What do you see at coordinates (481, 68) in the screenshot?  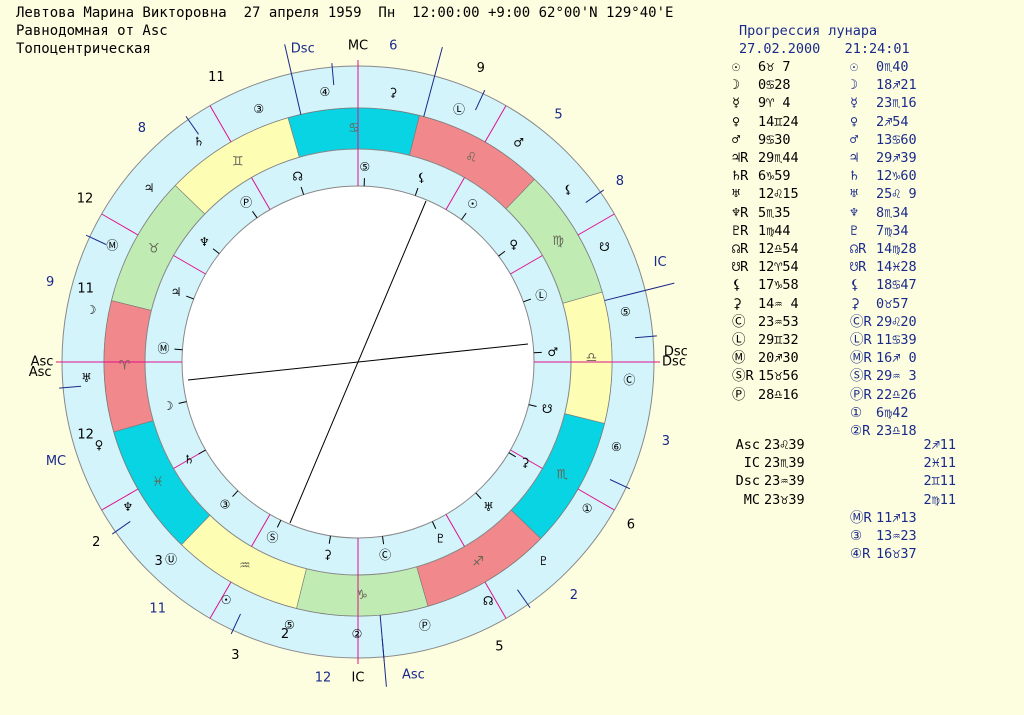 I see `outer-house-label: 9` at bounding box center [481, 68].